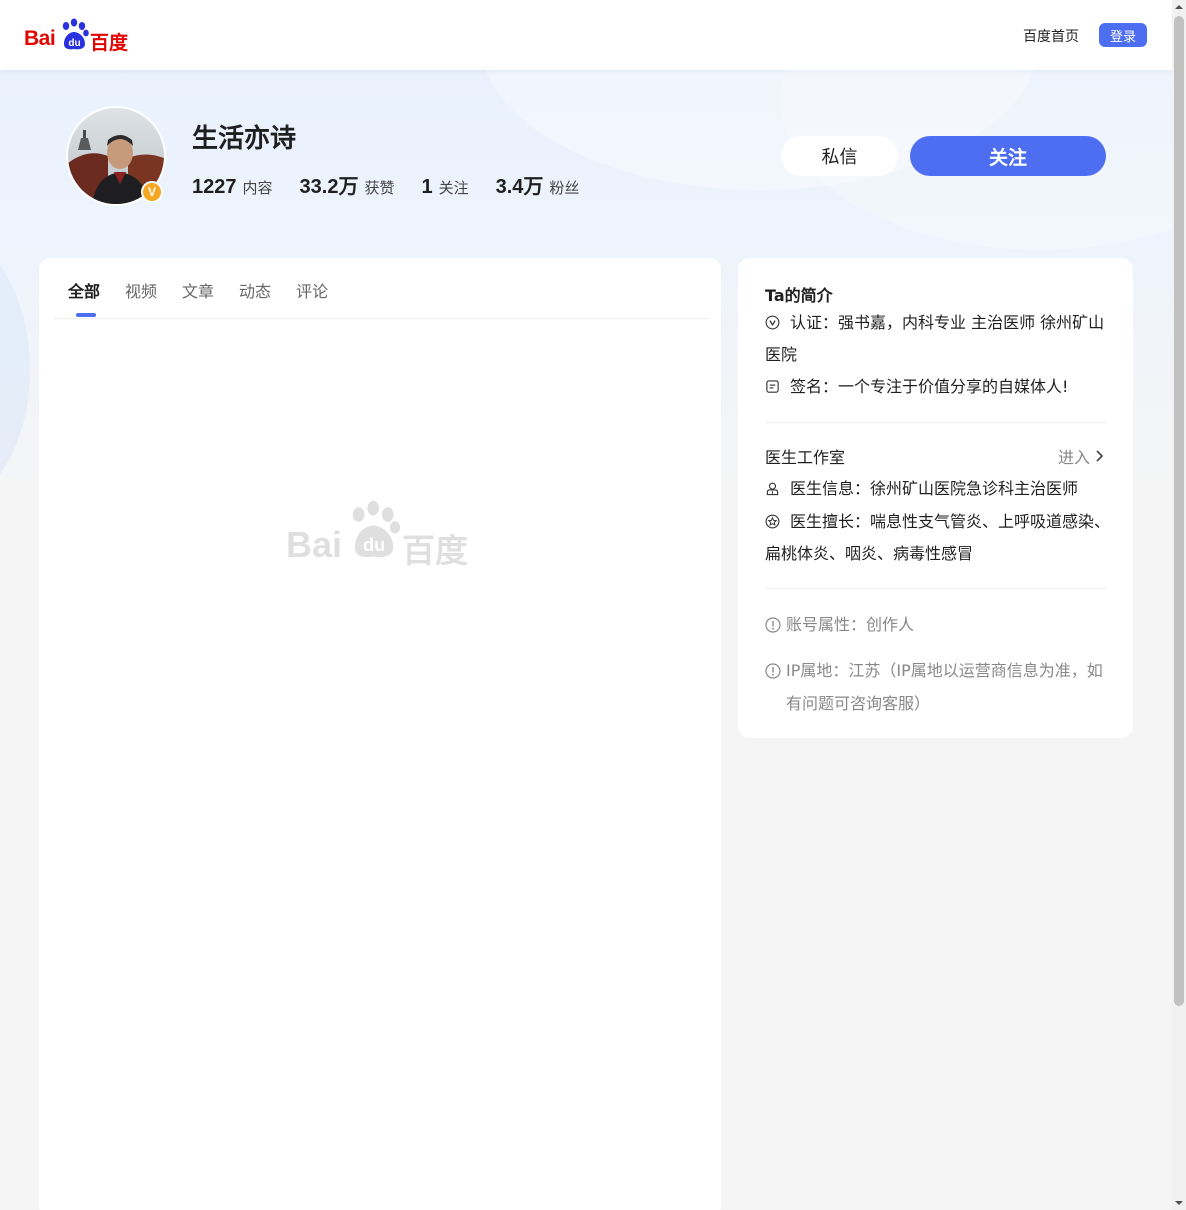  I want to click on scrollbar-thumb, so click(1179, 511).